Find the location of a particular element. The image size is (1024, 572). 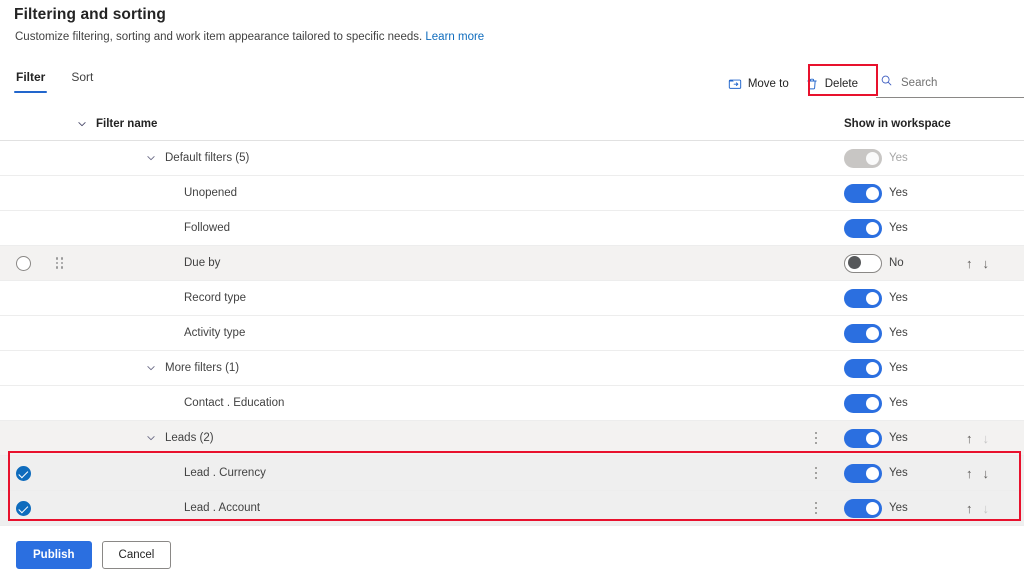

publish-button: Publish is located at coordinates (54, 555).